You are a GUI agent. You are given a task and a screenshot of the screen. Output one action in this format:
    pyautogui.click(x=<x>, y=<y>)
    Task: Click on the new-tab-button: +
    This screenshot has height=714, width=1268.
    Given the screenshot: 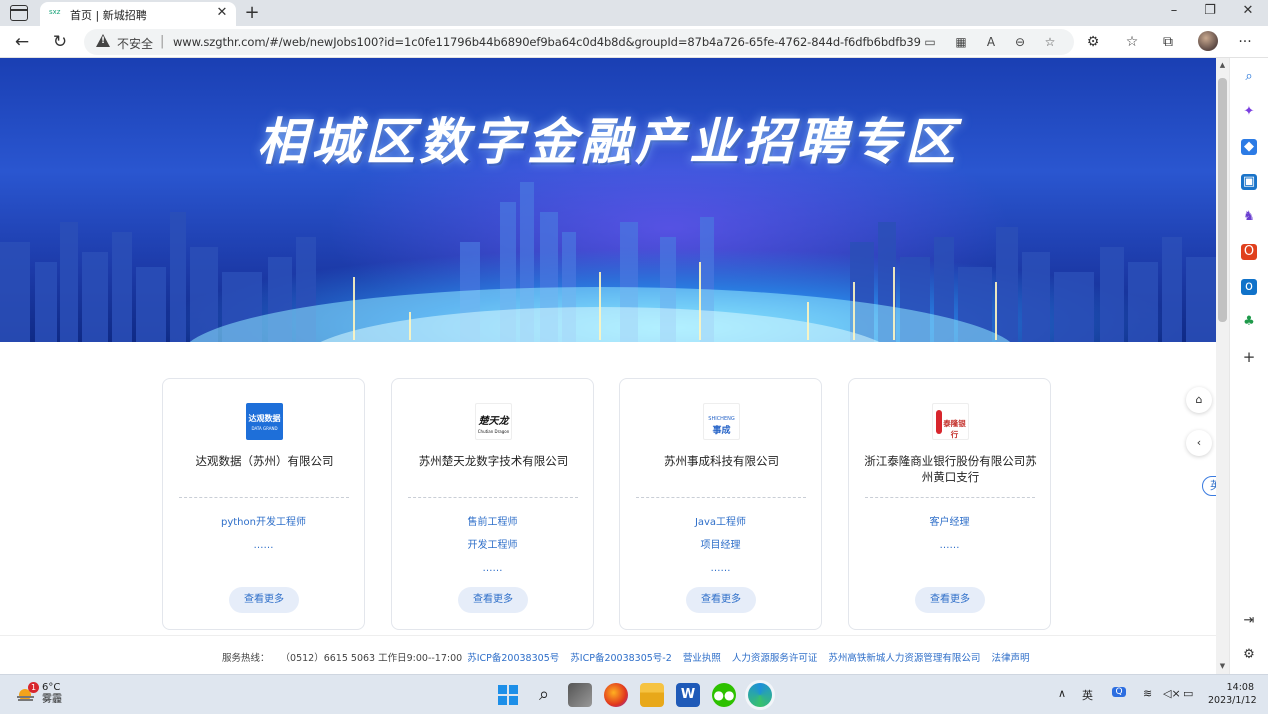 What is the action you would take?
    pyautogui.click(x=252, y=12)
    